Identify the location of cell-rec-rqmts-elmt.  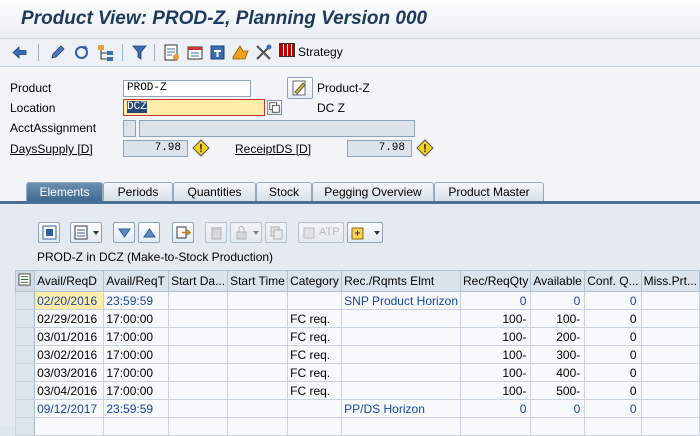
(401, 318).